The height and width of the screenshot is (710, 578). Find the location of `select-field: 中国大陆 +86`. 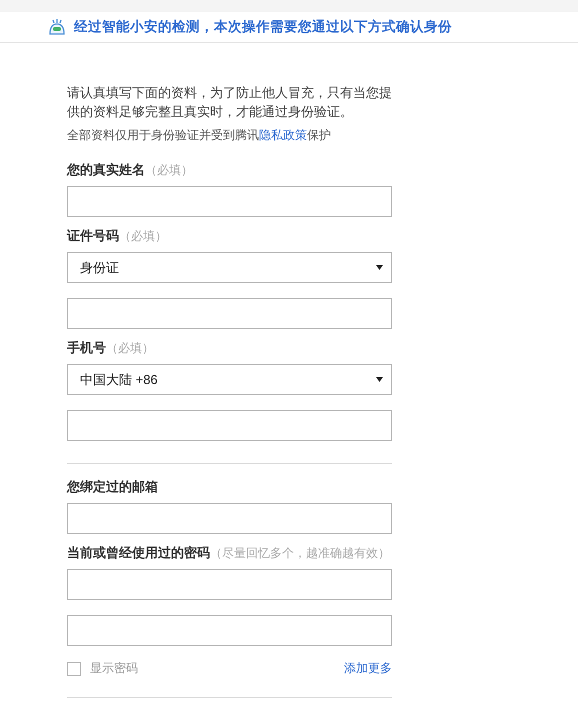

select-field: 中国大陆 +86 is located at coordinates (229, 379).